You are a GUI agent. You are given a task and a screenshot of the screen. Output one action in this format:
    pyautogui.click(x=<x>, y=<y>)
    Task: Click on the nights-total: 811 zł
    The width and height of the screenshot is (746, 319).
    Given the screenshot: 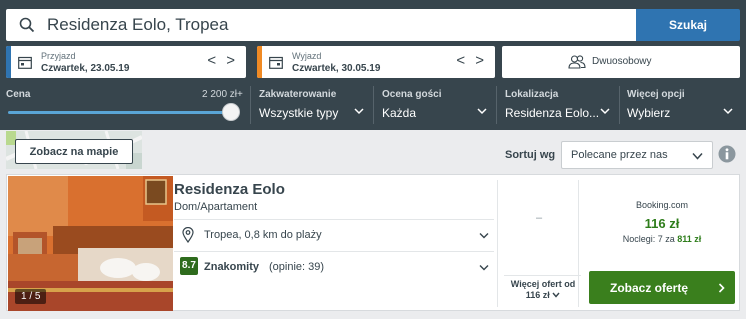 What is the action you would take?
    pyautogui.click(x=689, y=239)
    